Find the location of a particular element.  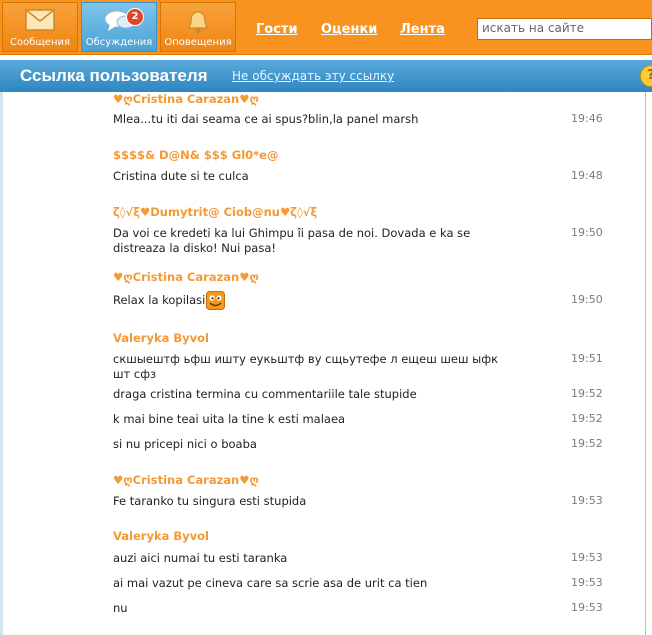

comment-text: Cristina dute si te culca is located at coordinates (181, 176).